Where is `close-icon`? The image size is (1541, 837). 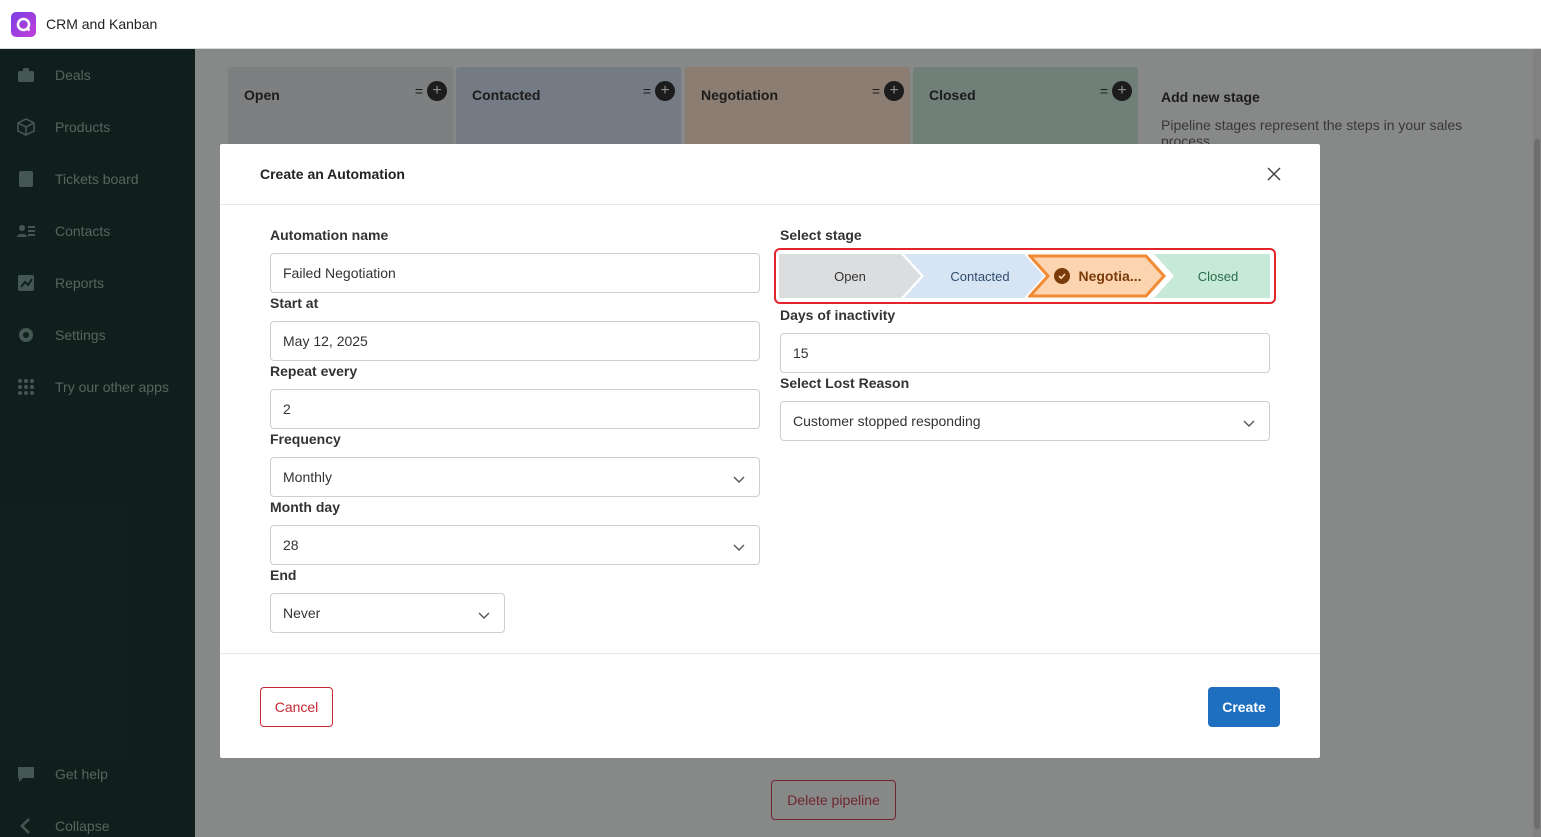 close-icon is located at coordinates (1274, 174).